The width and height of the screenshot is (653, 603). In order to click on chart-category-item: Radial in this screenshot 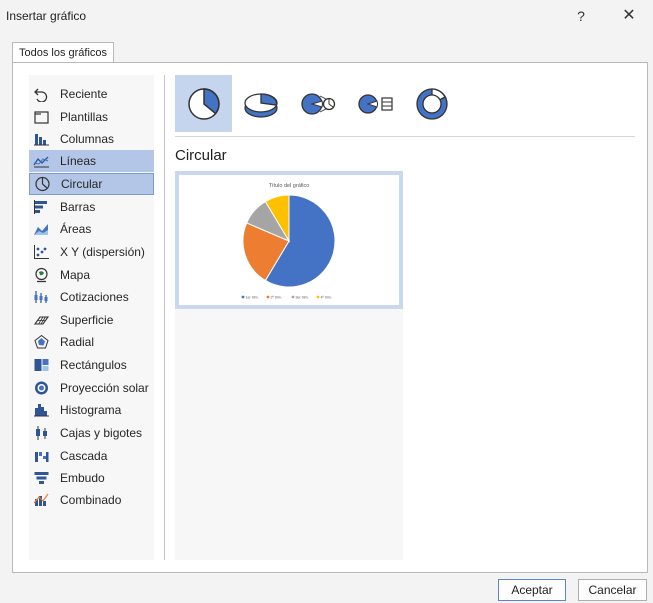, I will do `click(91, 342)`.